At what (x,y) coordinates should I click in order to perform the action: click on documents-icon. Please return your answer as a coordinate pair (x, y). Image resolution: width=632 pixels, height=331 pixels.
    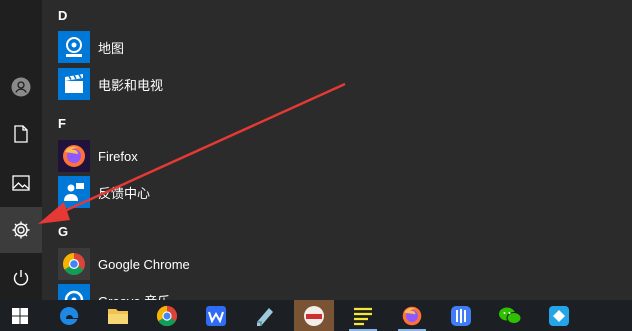
    Looking at the image, I should click on (21, 134).